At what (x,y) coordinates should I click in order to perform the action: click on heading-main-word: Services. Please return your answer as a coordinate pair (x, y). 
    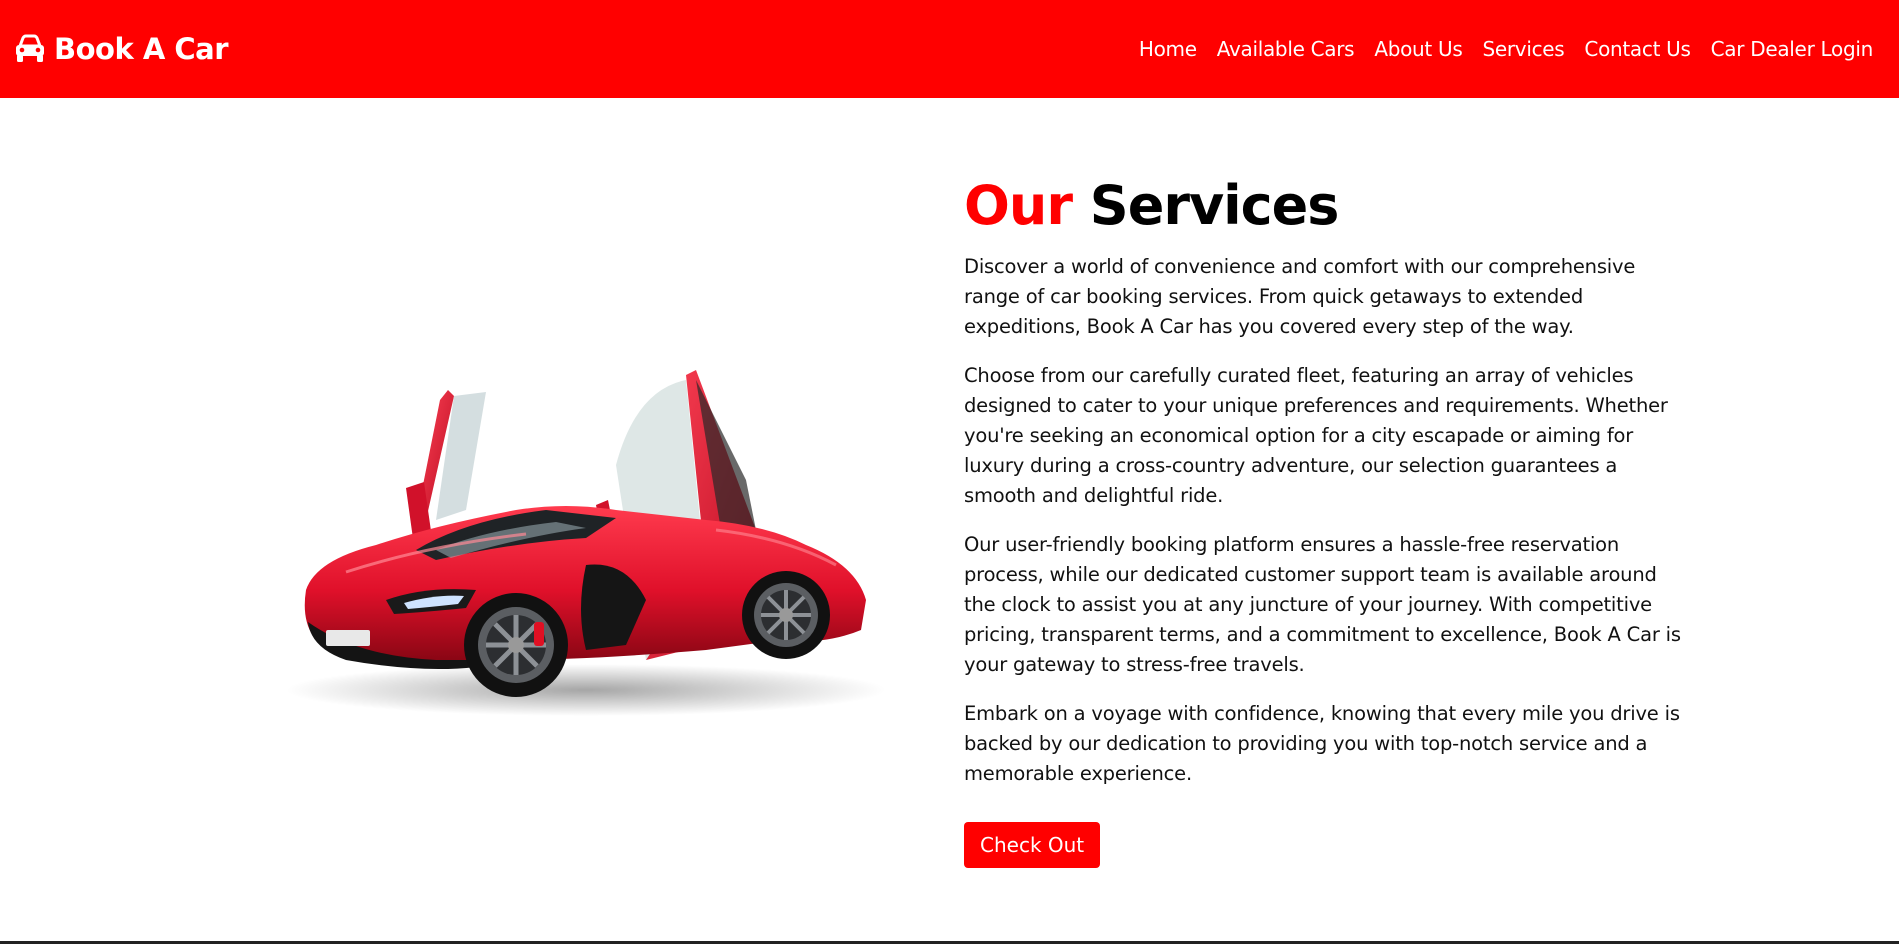
    Looking at the image, I should click on (1214, 205).